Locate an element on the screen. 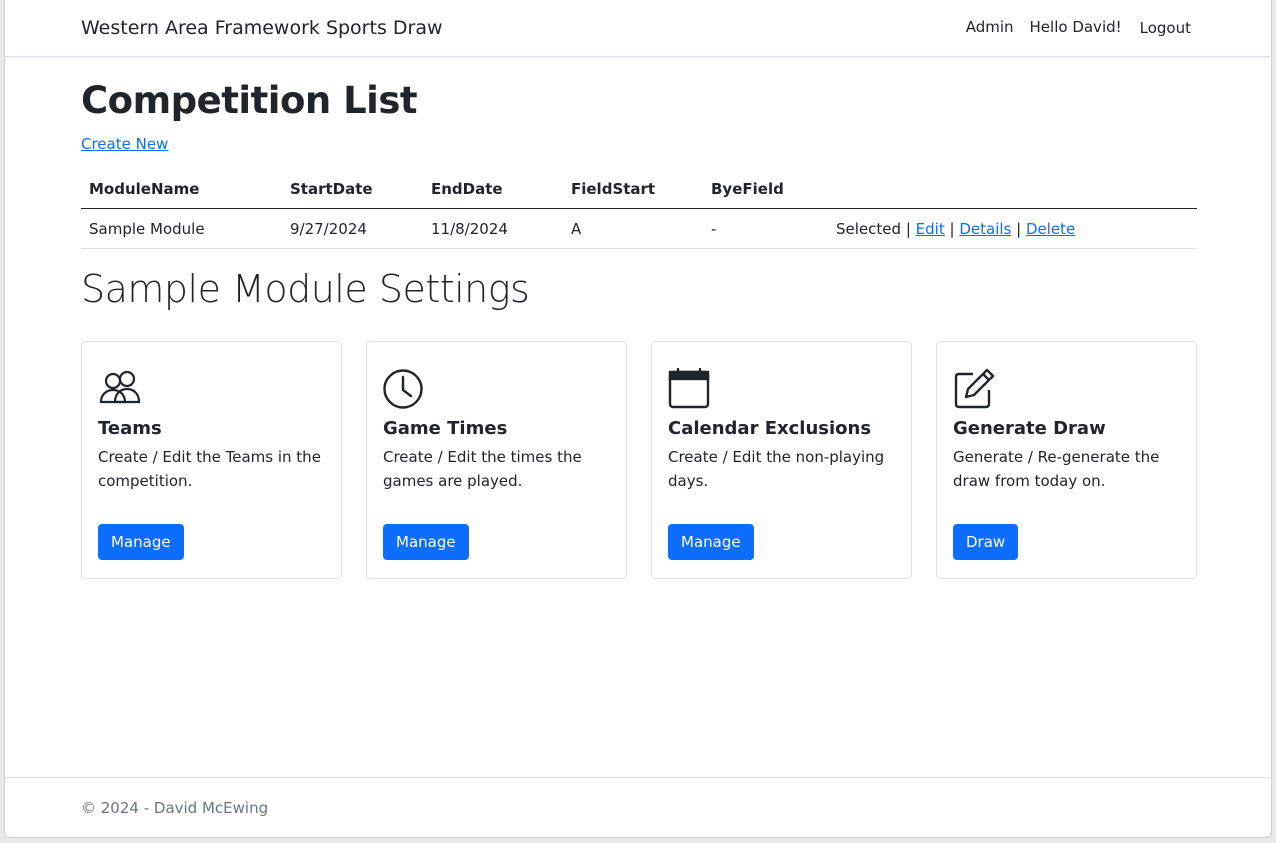  teams-manage-button: Manage is located at coordinates (141, 542).